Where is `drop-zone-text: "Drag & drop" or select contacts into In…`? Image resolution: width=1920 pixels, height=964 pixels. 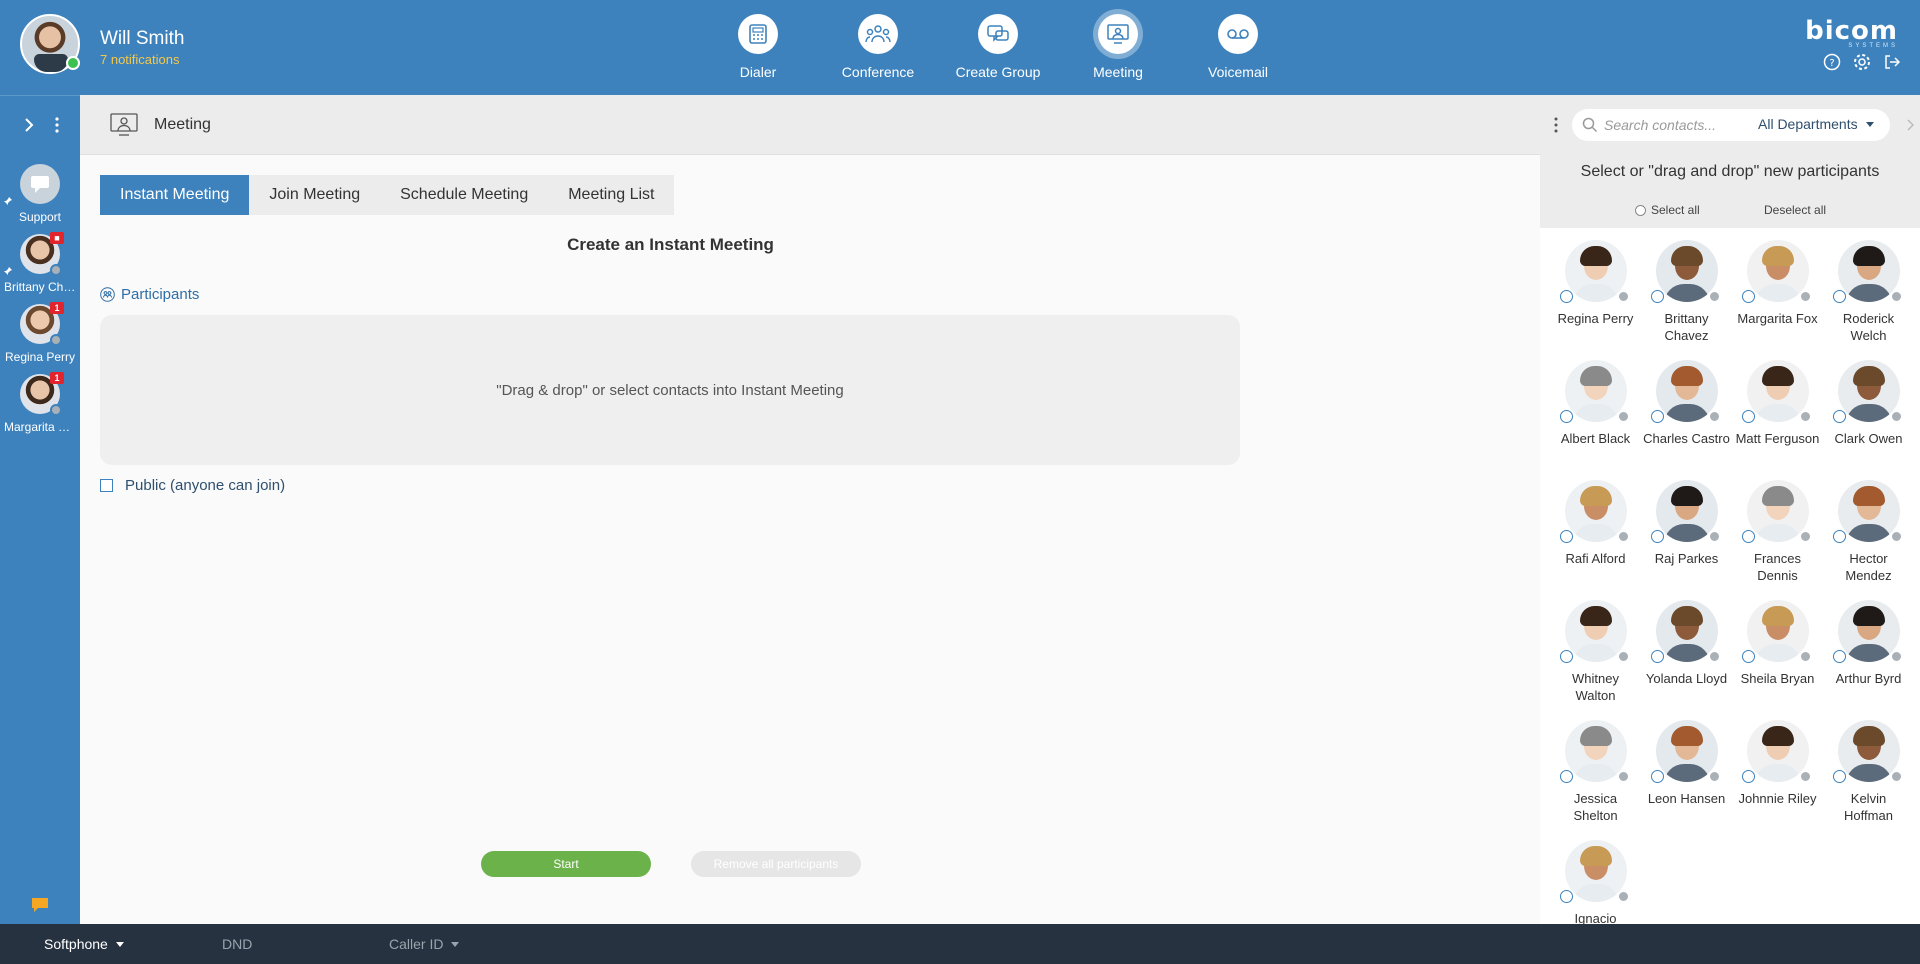 drop-zone-text: "Drag & drop" or select contacts into In… is located at coordinates (670, 390).